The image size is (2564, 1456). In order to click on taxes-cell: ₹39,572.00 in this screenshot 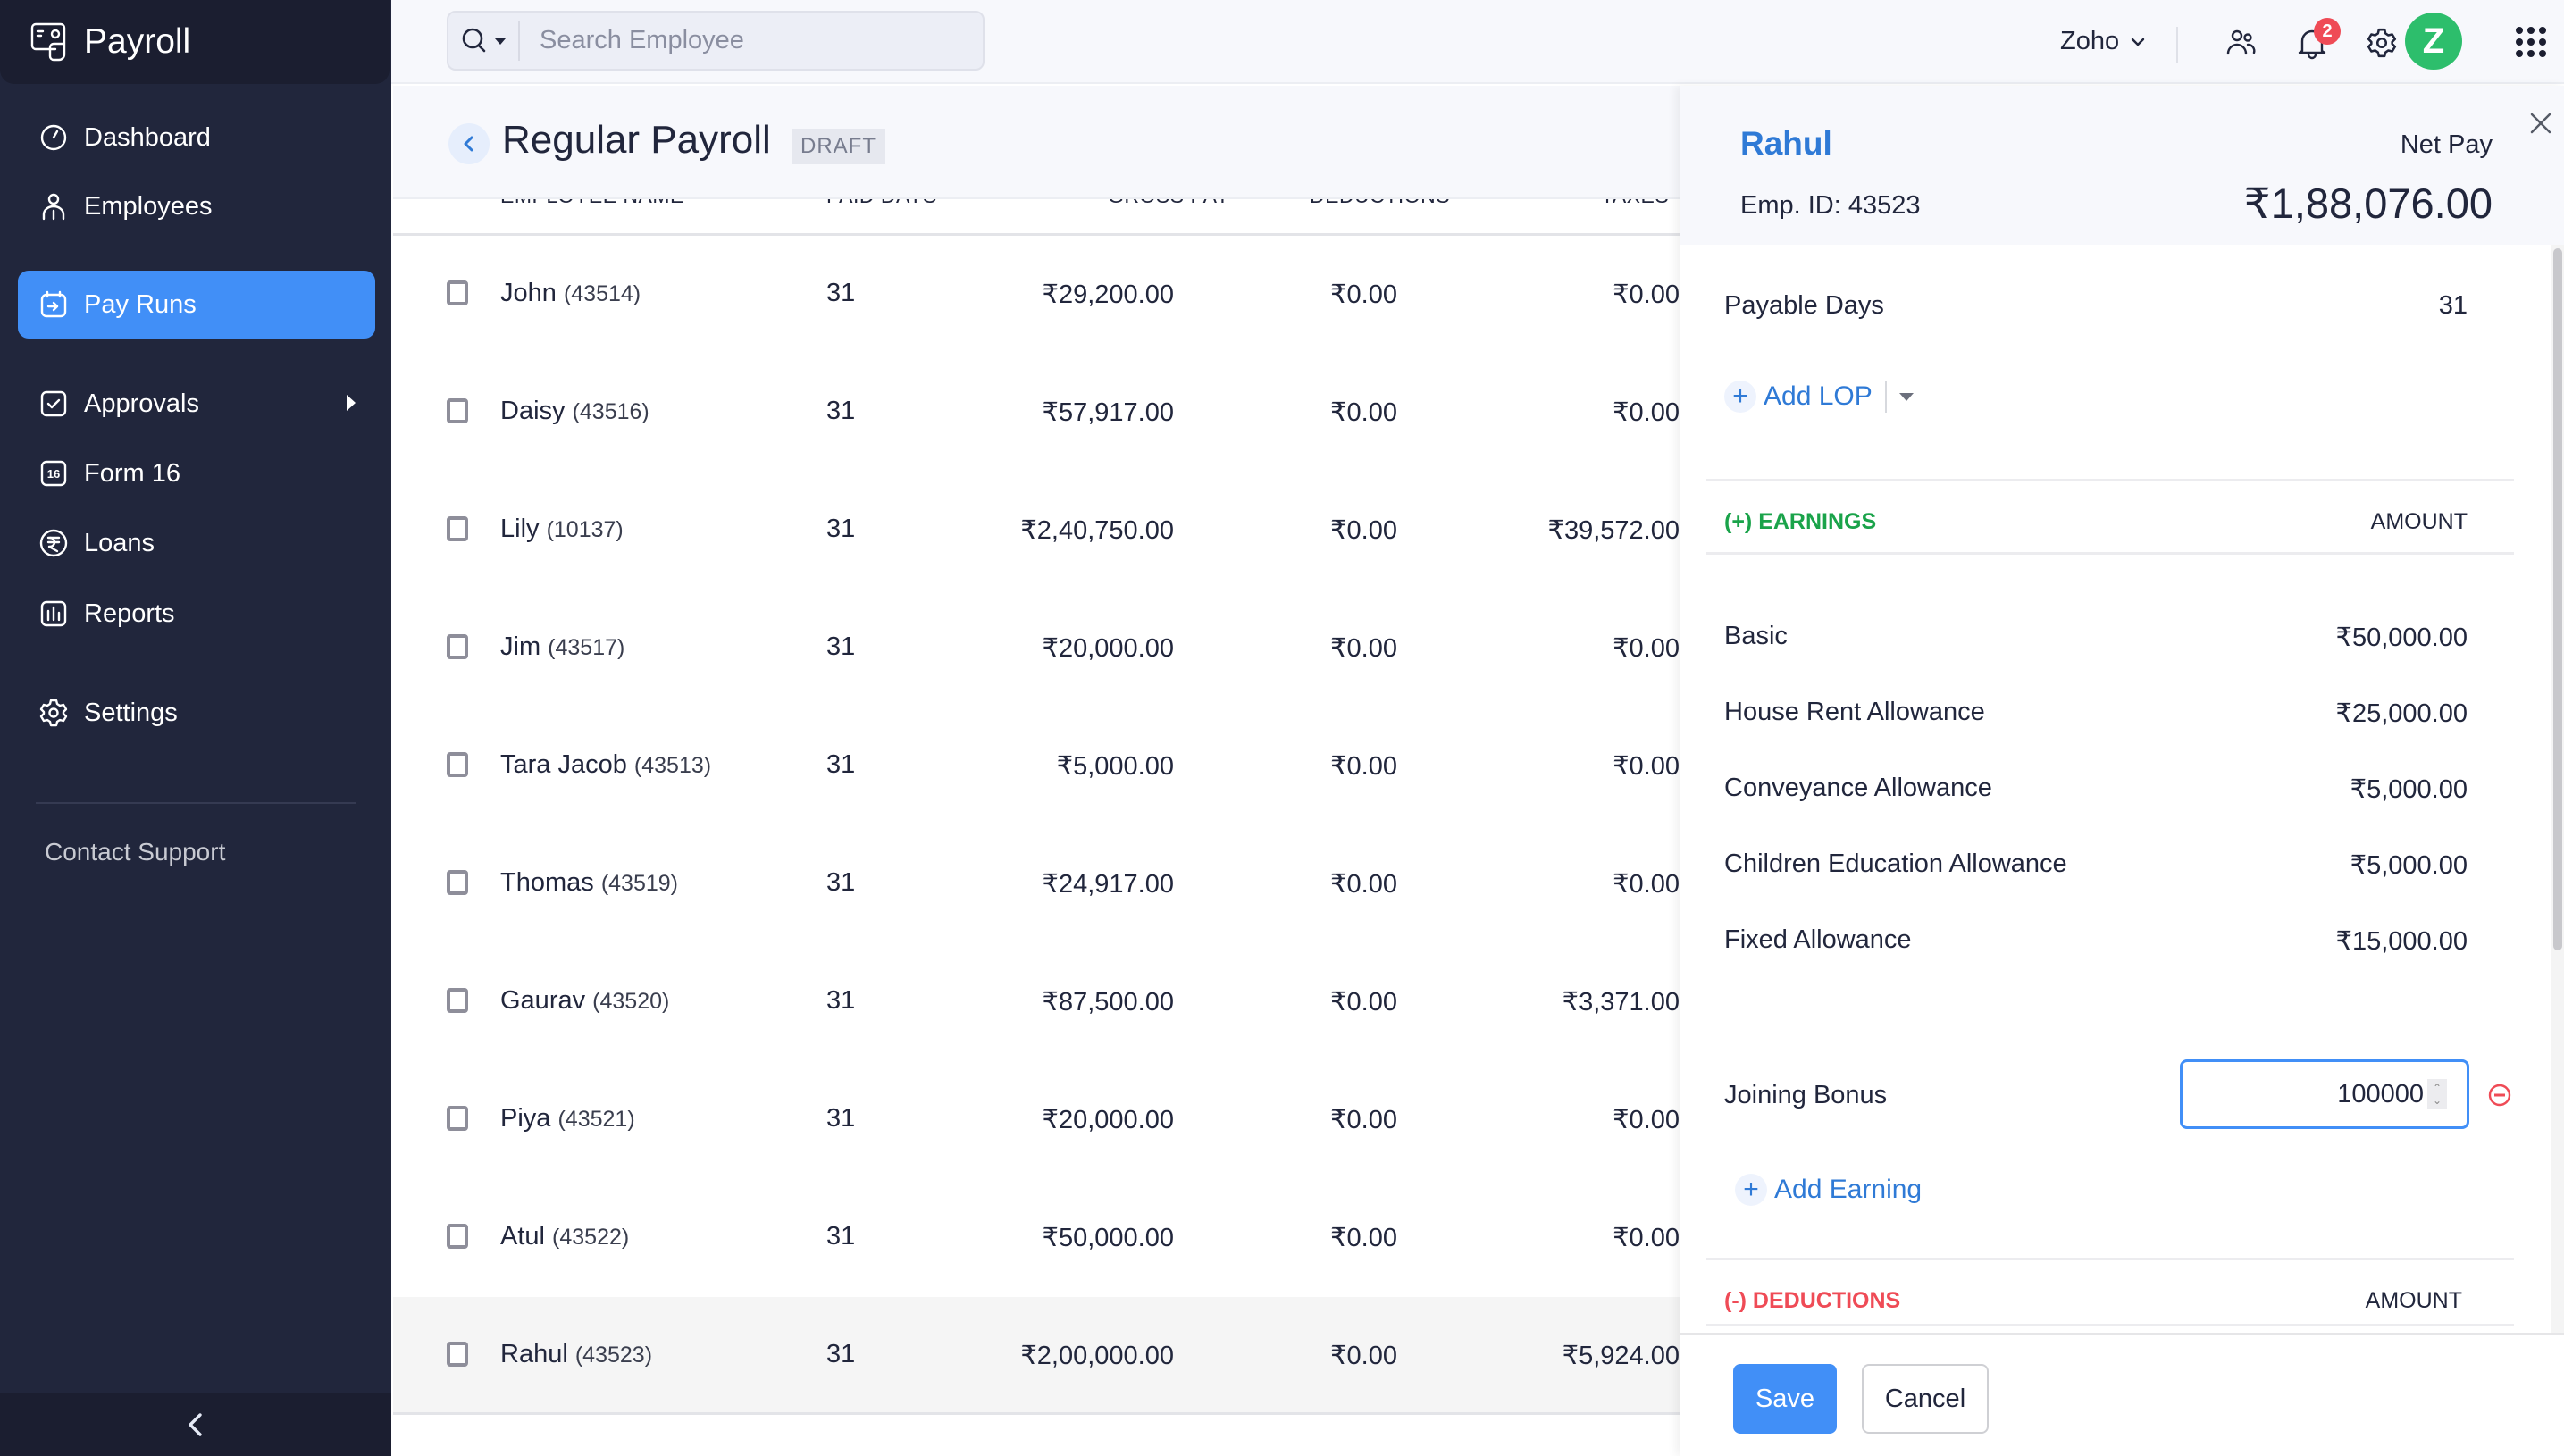, I will do `click(1614, 530)`.